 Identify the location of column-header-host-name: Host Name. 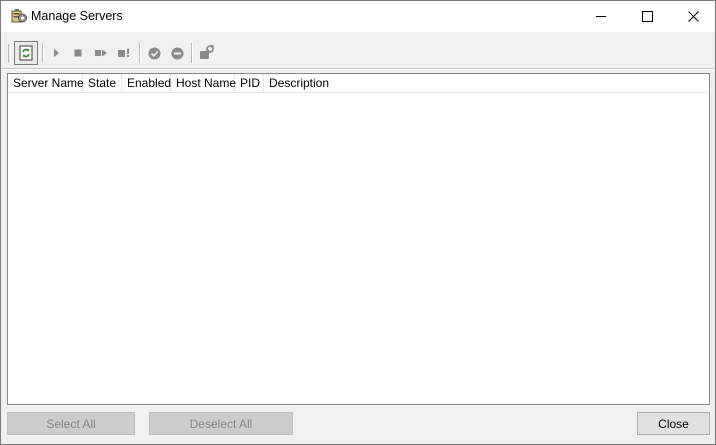
(203, 83).